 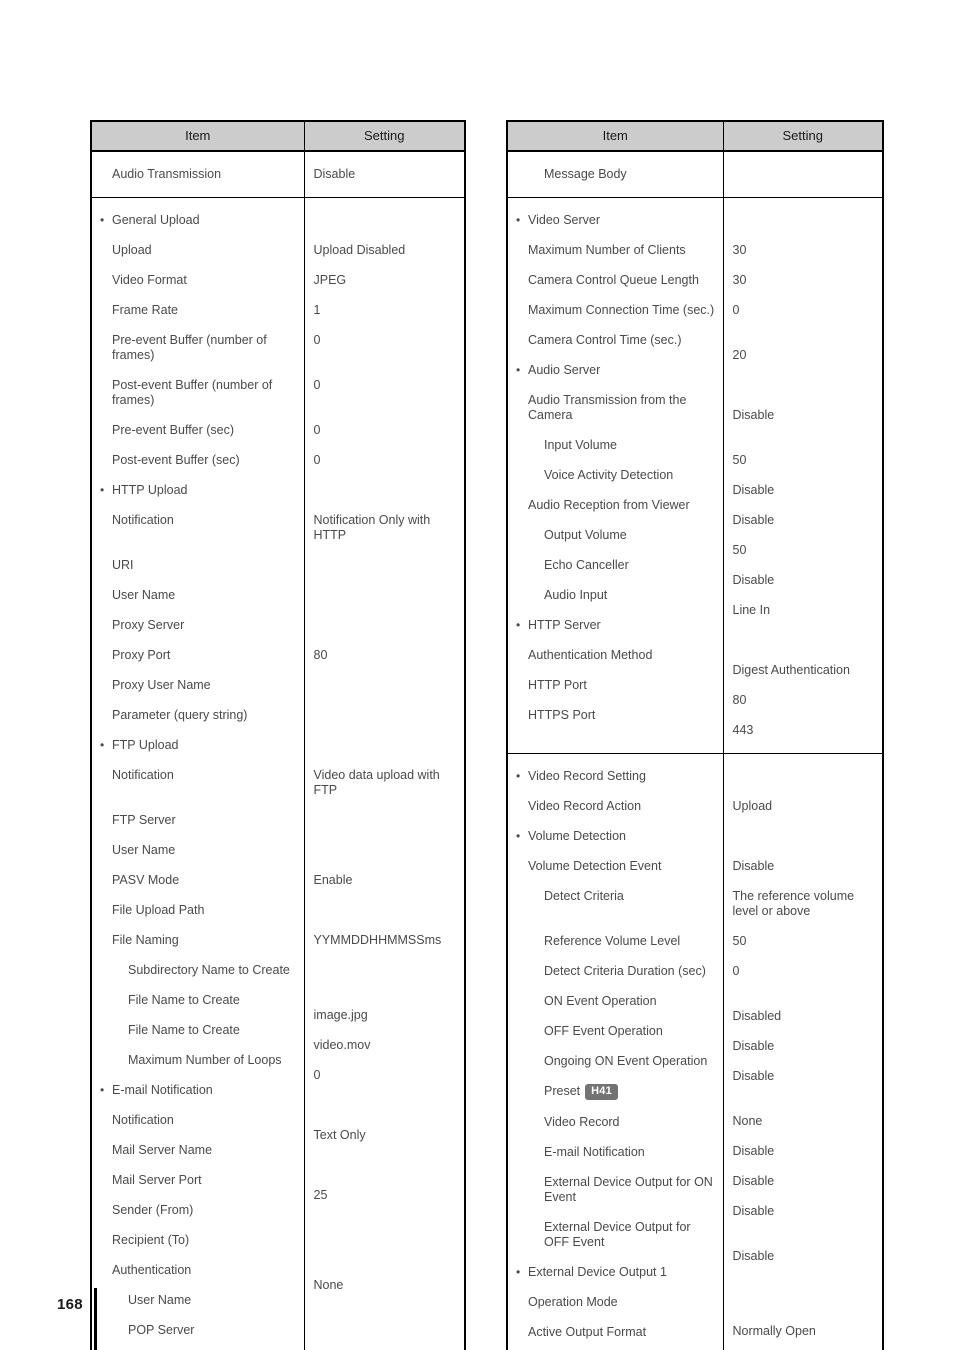 I want to click on table-row-item-label: Video Record Setting, so click(x=615, y=776).